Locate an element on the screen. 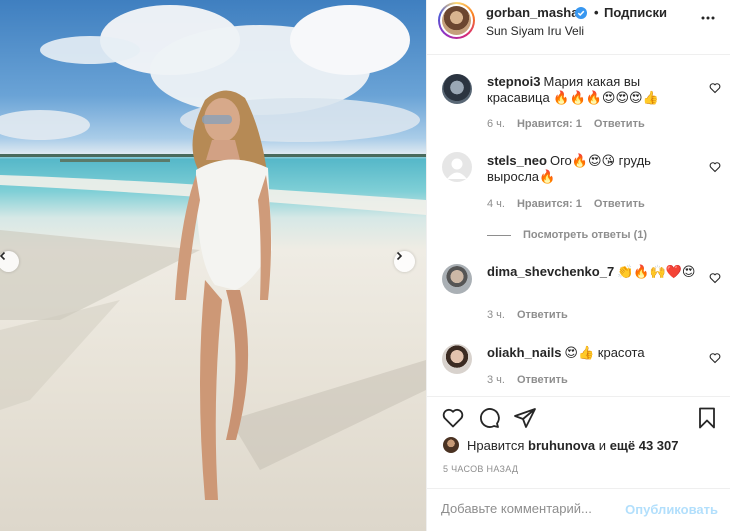 The width and height of the screenshot is (730, 531). likes-summary: Нравится bruhunova и ещё 43 307 is located at coordinates (561, 445).